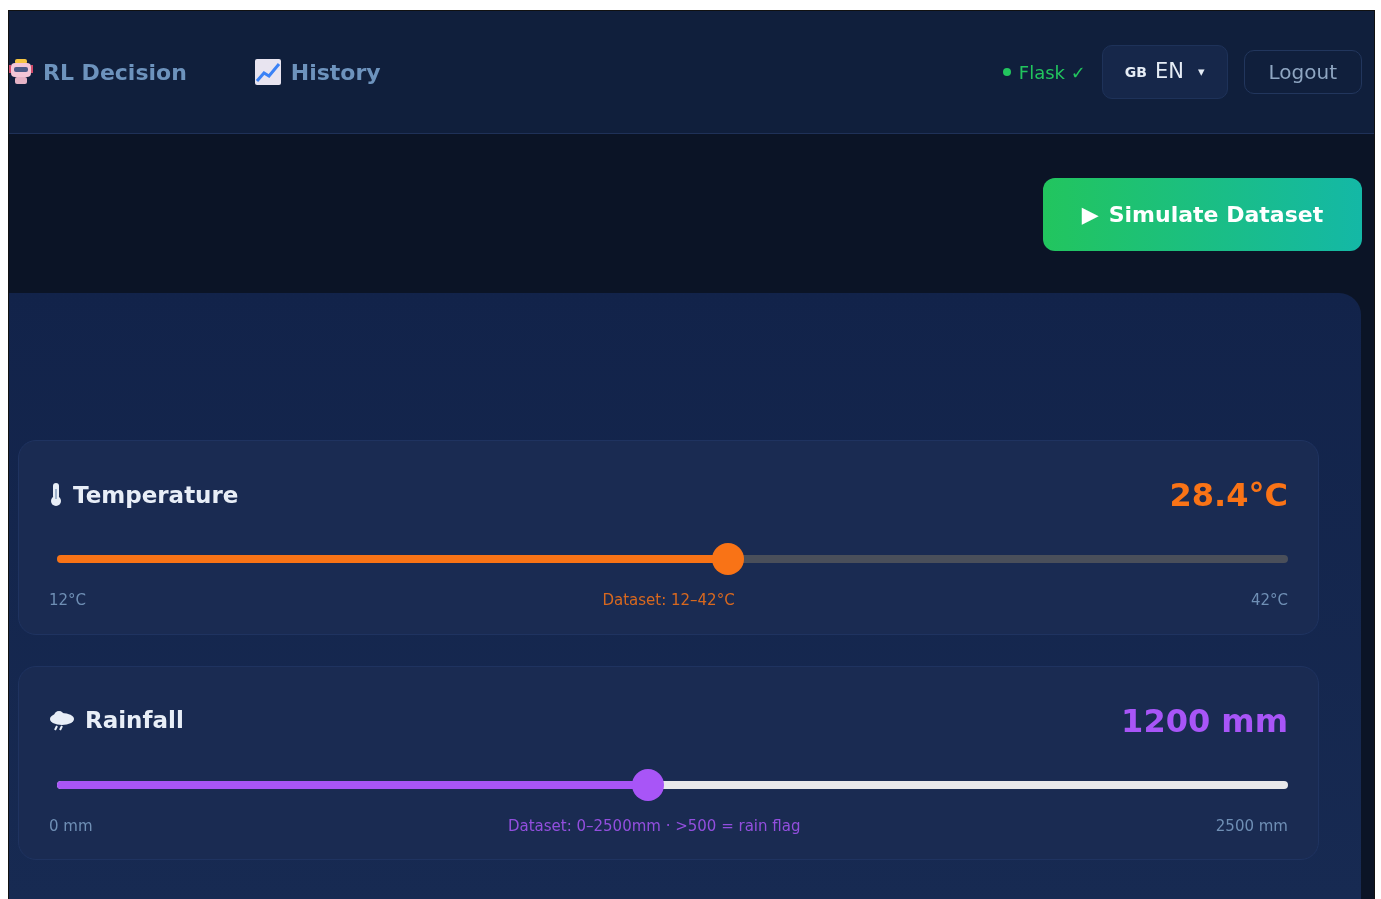  Describe the element at coordinates (134, 721) in the screenshot. I see `slider-label: Rainfall` at that location.